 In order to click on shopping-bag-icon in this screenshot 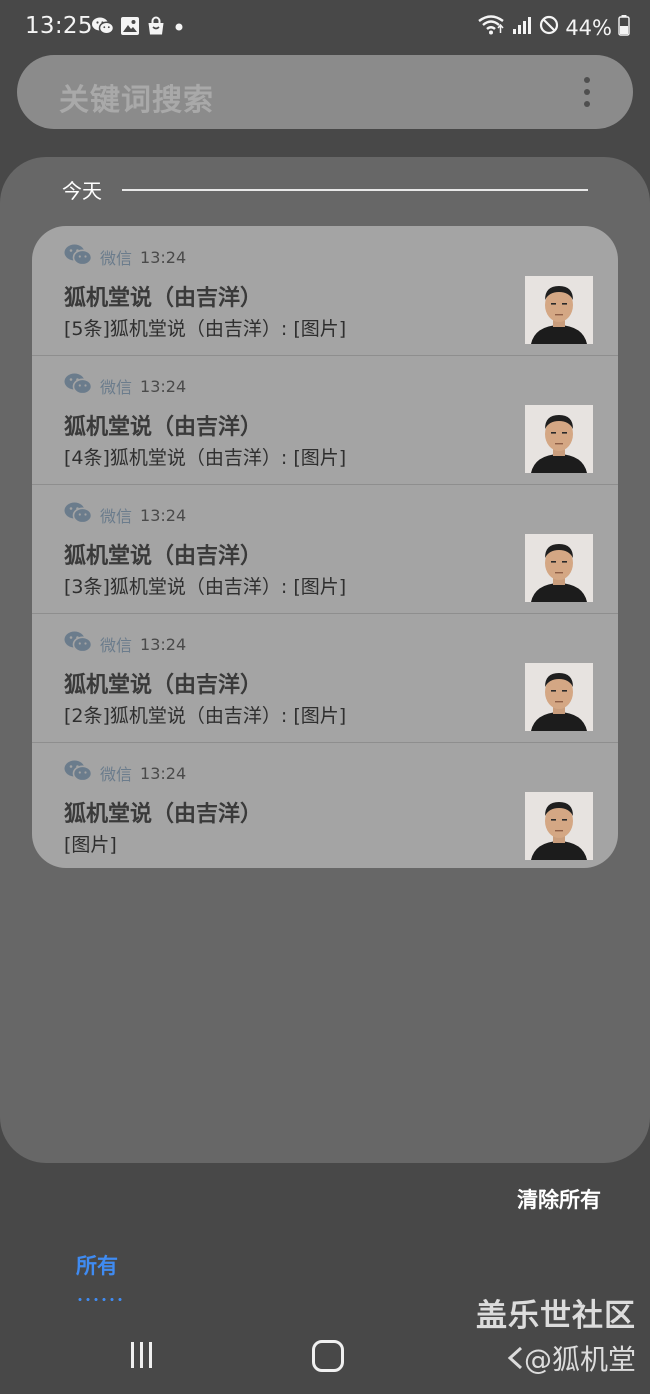, I will do `click(156, 28)`.